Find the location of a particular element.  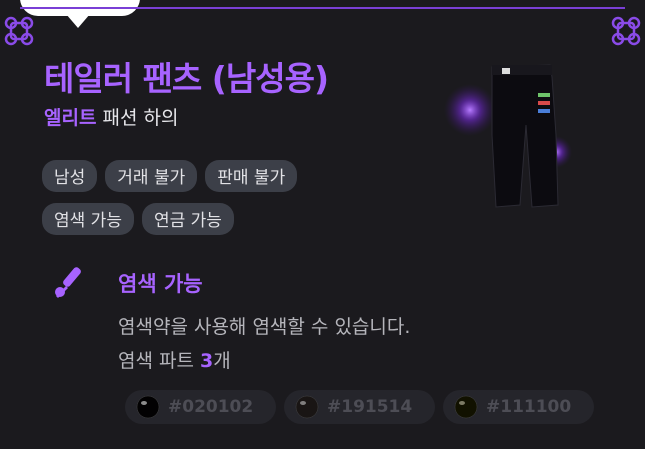

tag-no-trade: 거래 불가 is located at coordinates (151, 176).